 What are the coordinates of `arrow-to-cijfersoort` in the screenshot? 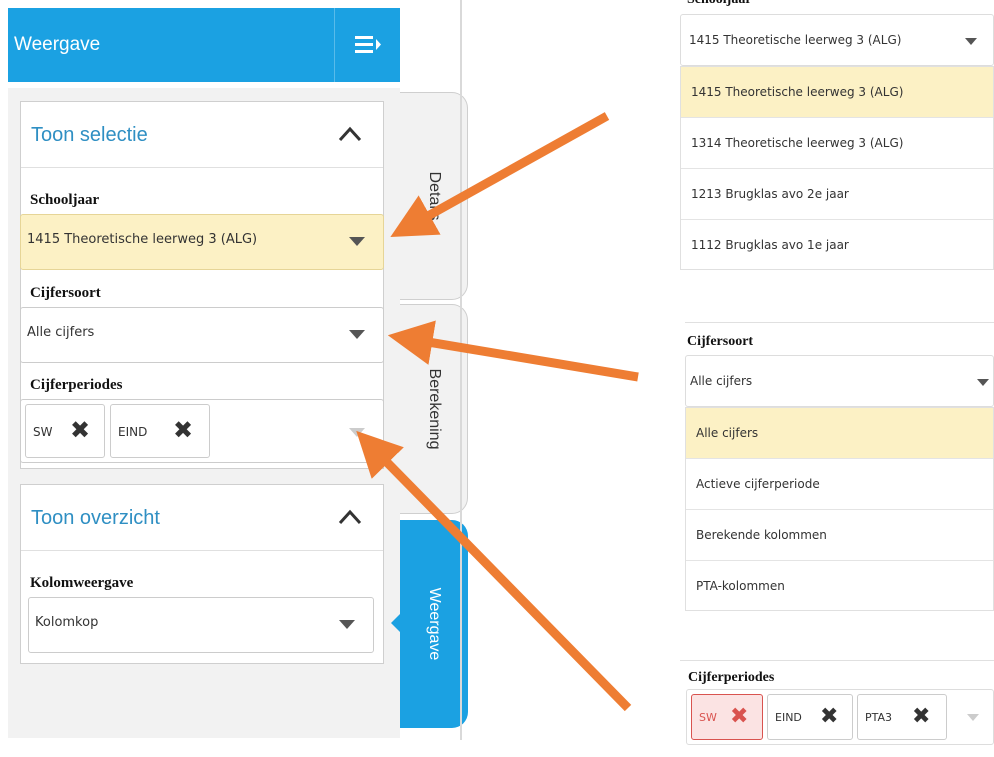 It's located at (513, 351).